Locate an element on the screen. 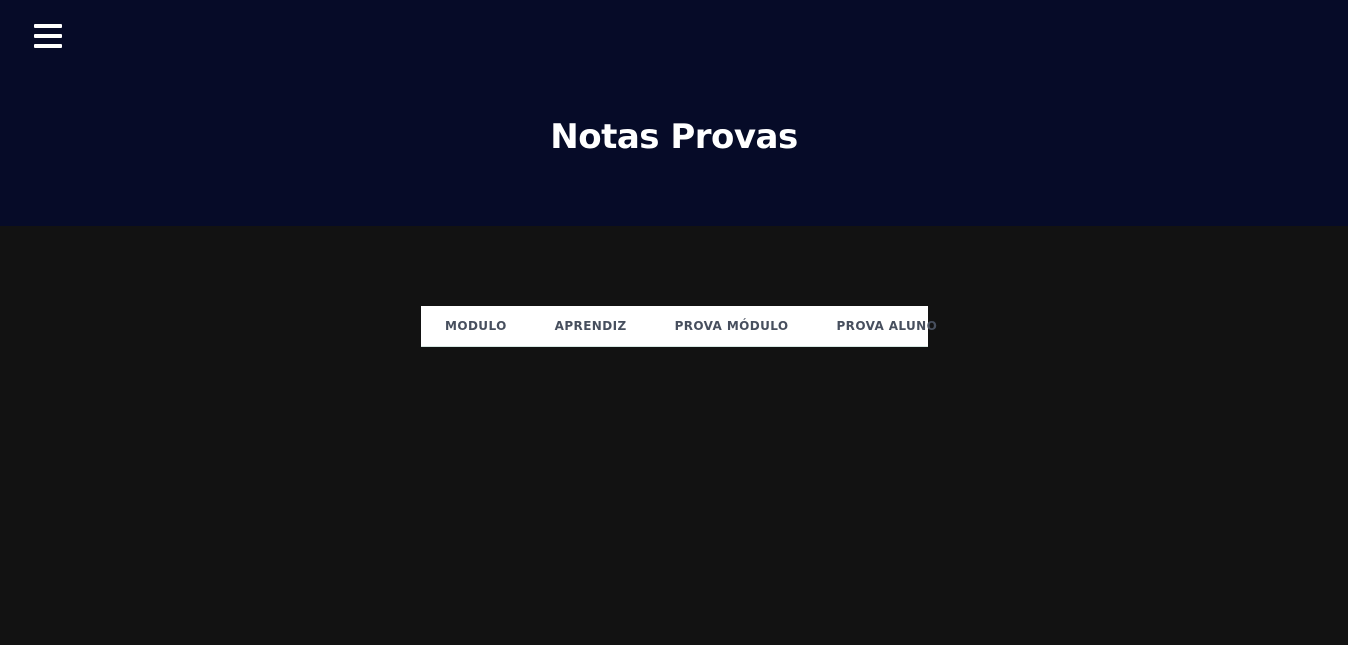 Image resolution: width=1348 pixels, height=645 pixels. menu-bar-middle is located at coordinates (48, 36).